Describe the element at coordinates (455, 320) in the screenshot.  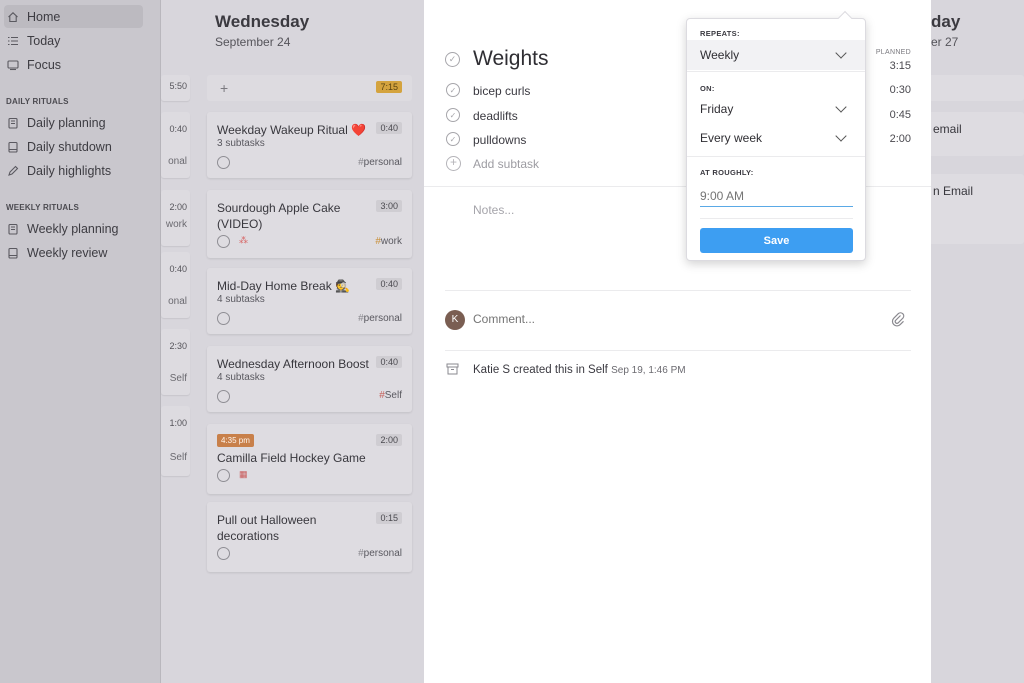
I see `avatar: K` at that location.